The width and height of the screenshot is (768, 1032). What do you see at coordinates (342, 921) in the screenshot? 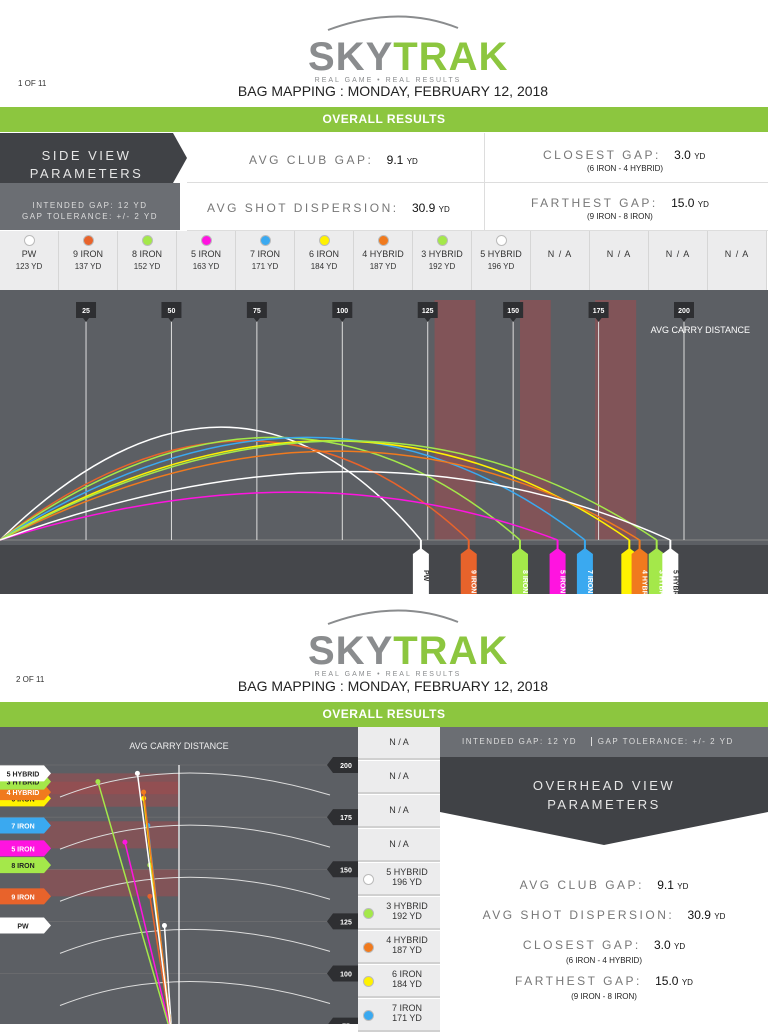
I see `distance-flag: 125` at bounding box center [342, 921].